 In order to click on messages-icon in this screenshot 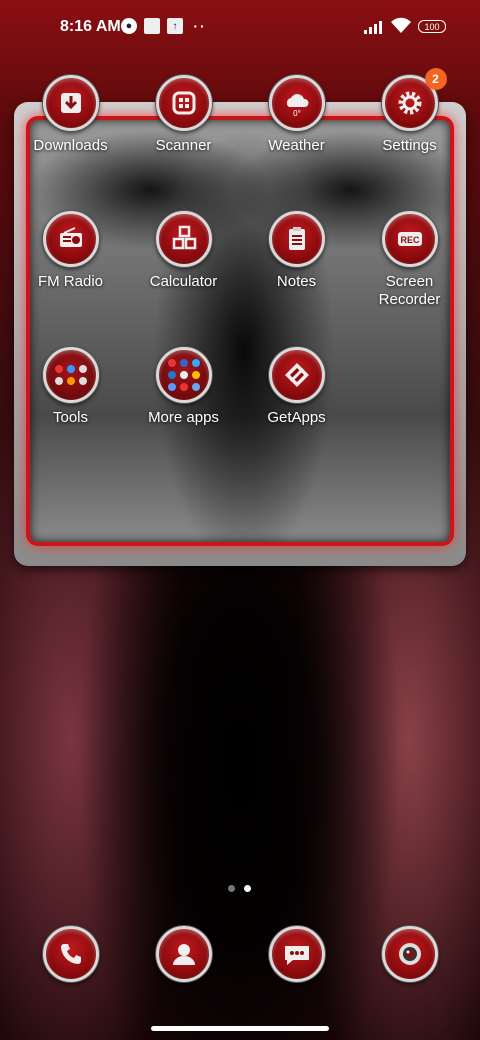, I will do `click(296, 954)`.